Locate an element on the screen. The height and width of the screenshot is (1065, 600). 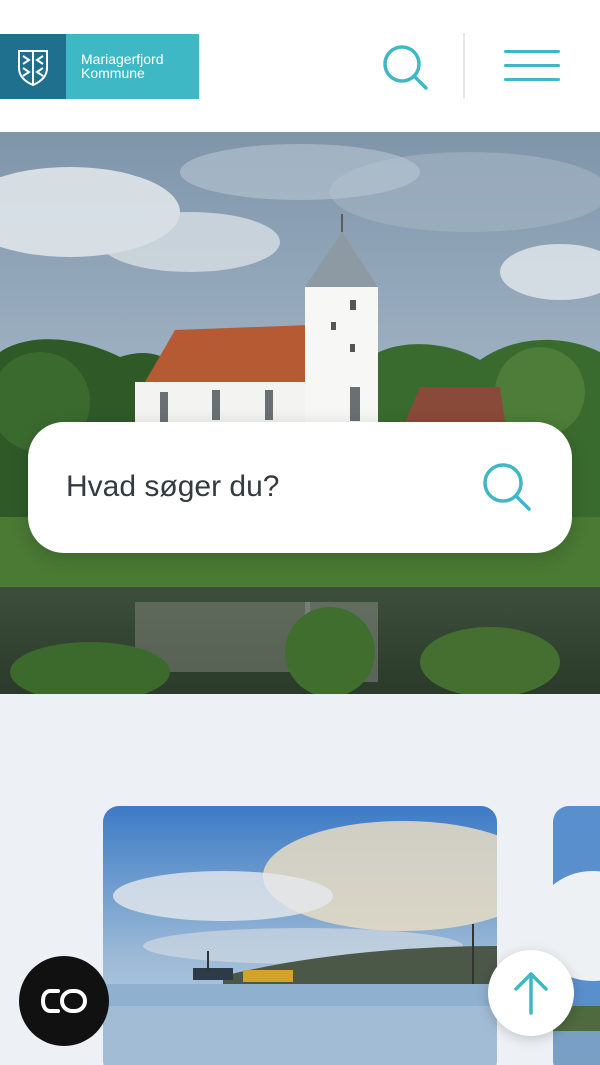
menu-button is located at coordinates (532, 66).